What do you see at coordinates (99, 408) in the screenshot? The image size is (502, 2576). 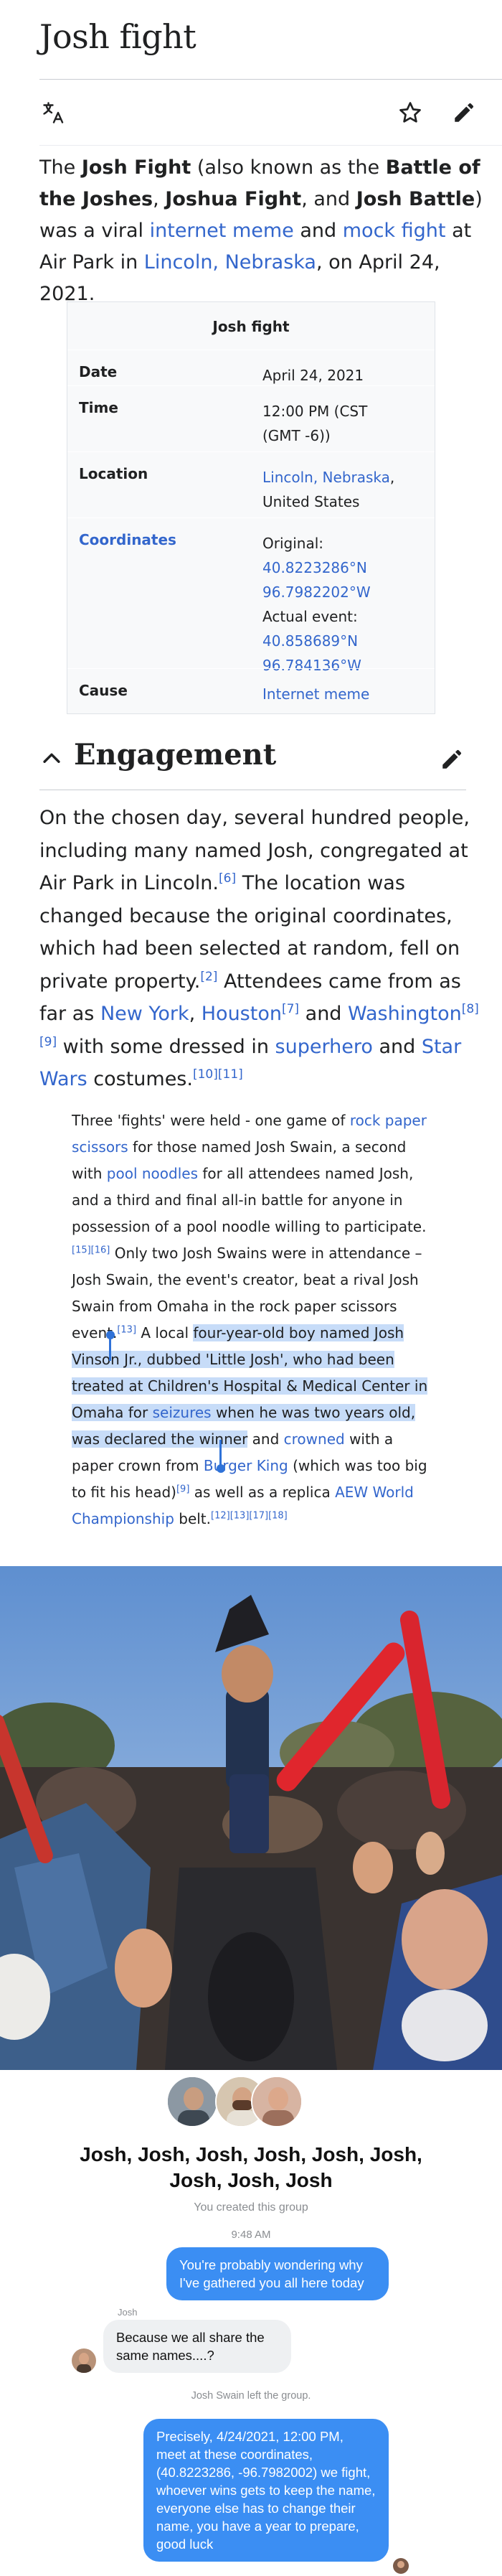 I see `infobox-label: Time` at bounding box center [99, 408].